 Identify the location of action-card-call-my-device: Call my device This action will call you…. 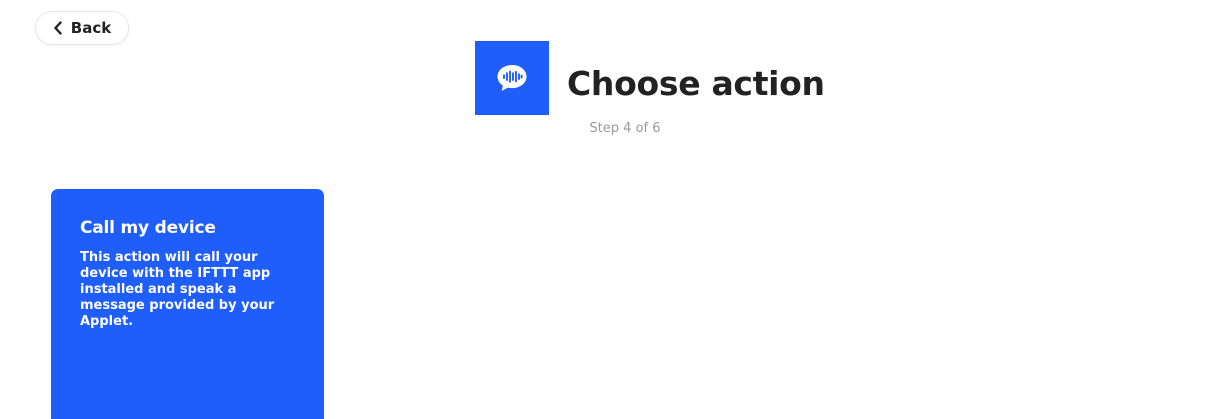
(187, 304).